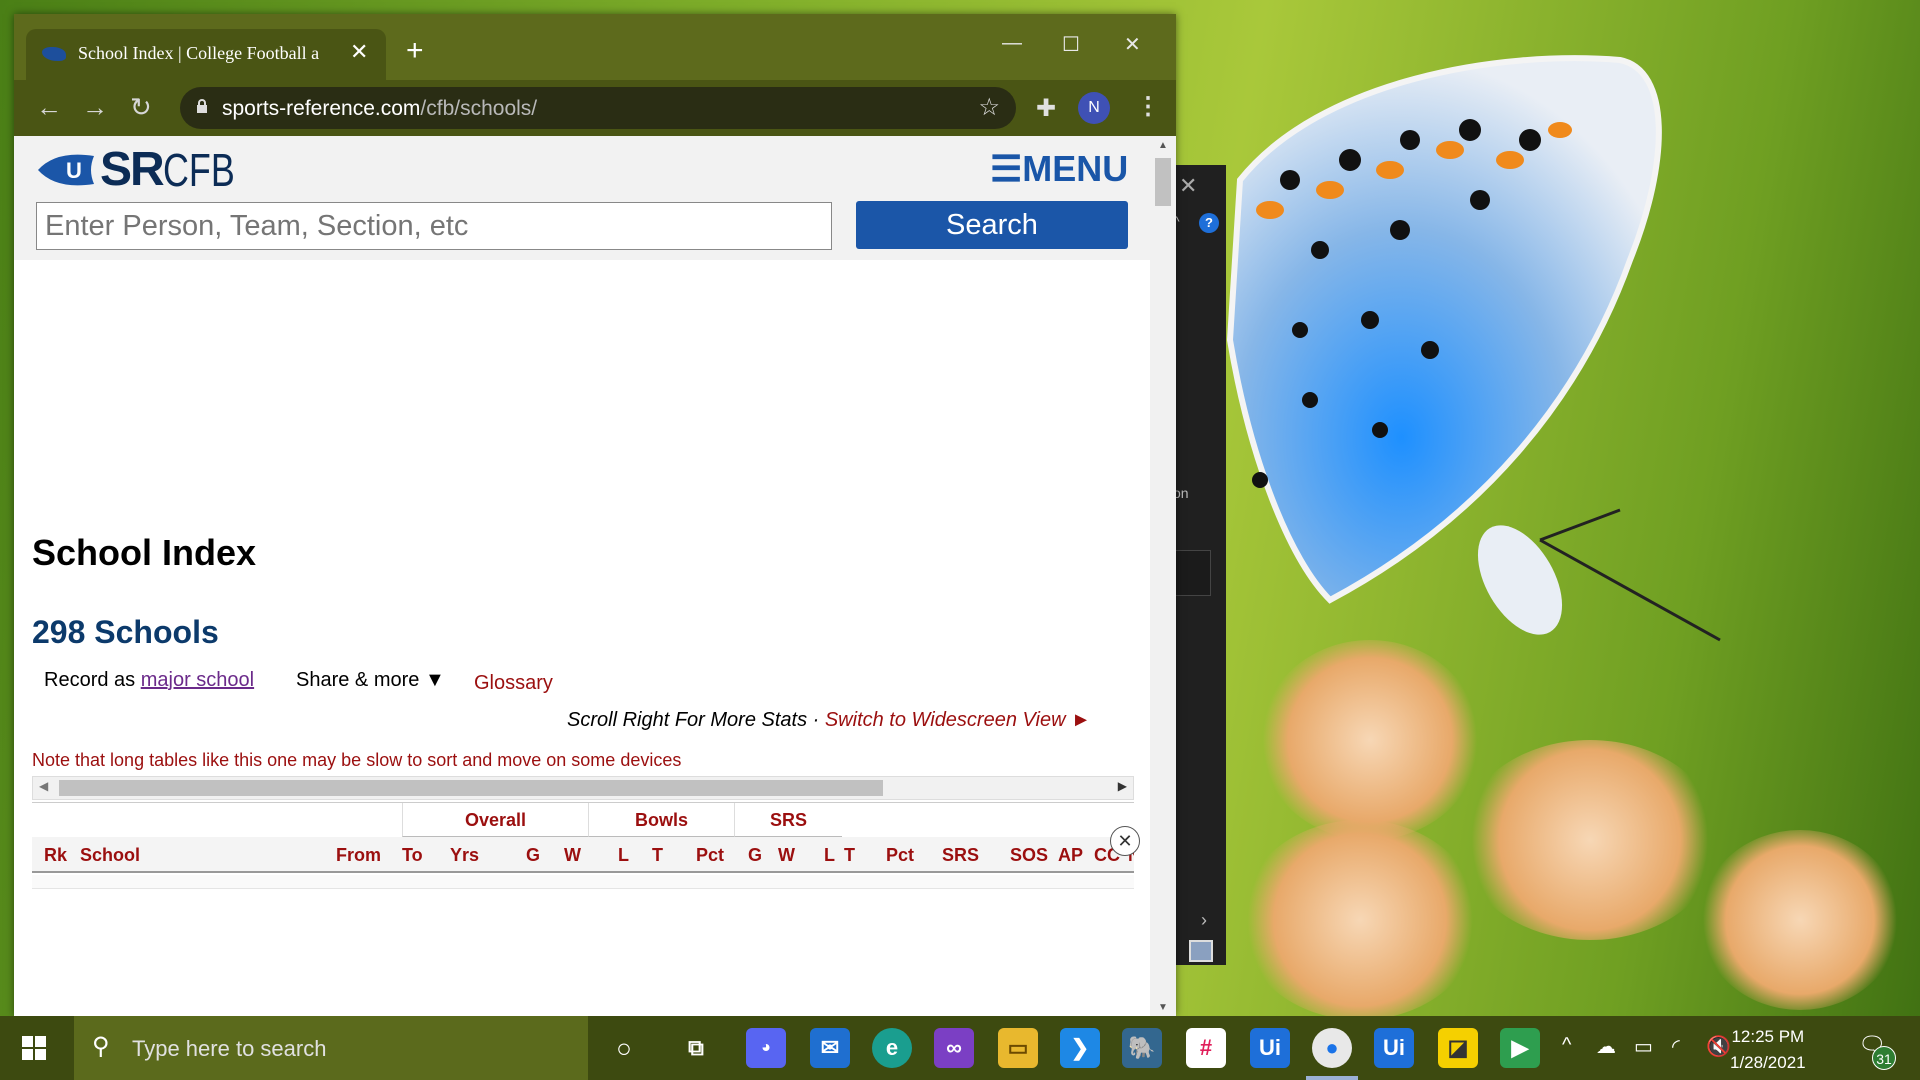 The image size is (1920, 1080). Describe the element at coordinates (582, 198) in the screenshot. I see `site-header: U SR CFB ☰MENU Search` at that location.